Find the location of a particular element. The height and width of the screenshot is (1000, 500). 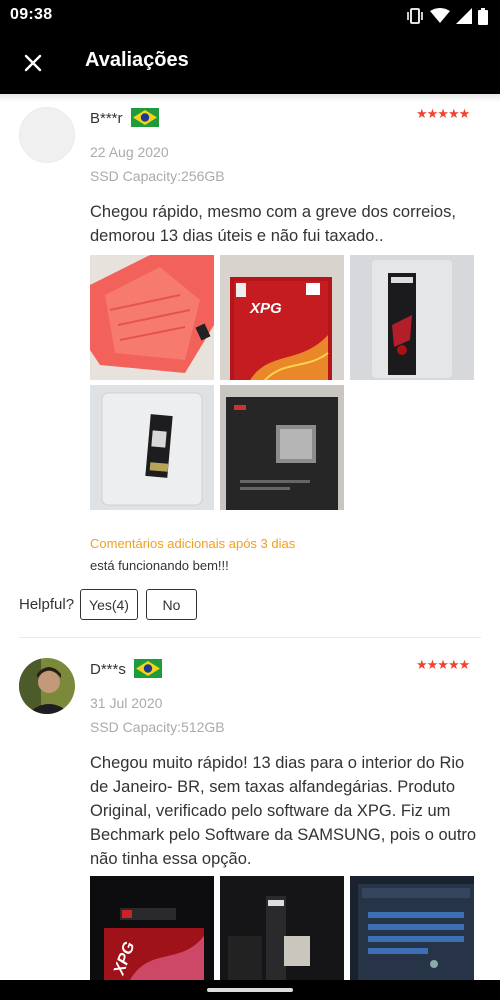

reviewer-name: B***r is located at coordinates (106, 118).